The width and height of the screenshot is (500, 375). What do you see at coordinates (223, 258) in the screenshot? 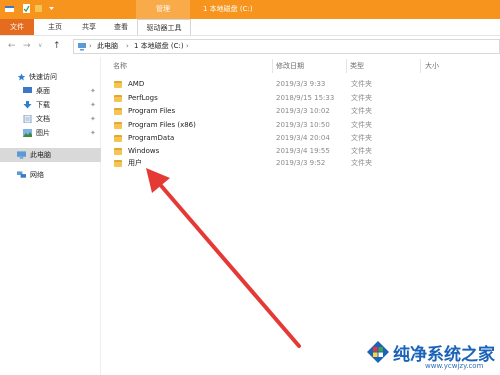
I see `annotation-arrow` at bounding box center [223, 258].